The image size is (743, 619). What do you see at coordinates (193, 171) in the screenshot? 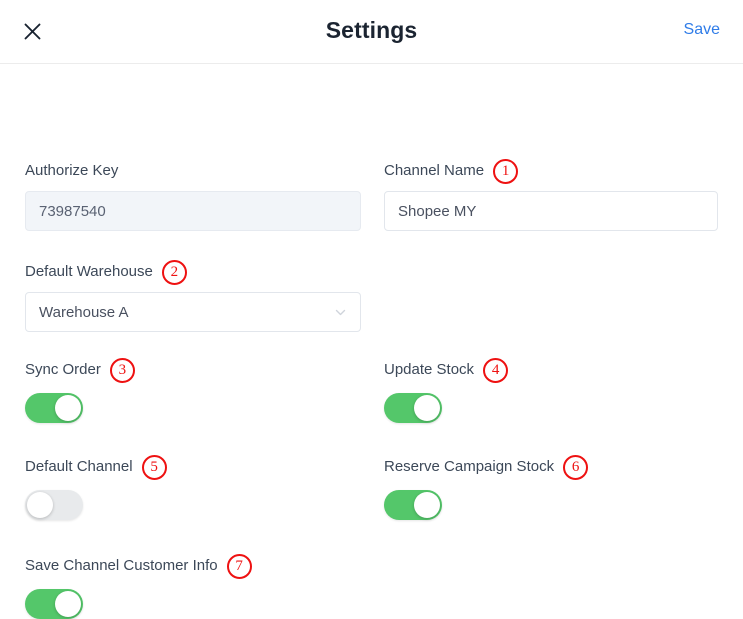
I see `field-label-row: Authorize Key` at bounding box center [193, 171].